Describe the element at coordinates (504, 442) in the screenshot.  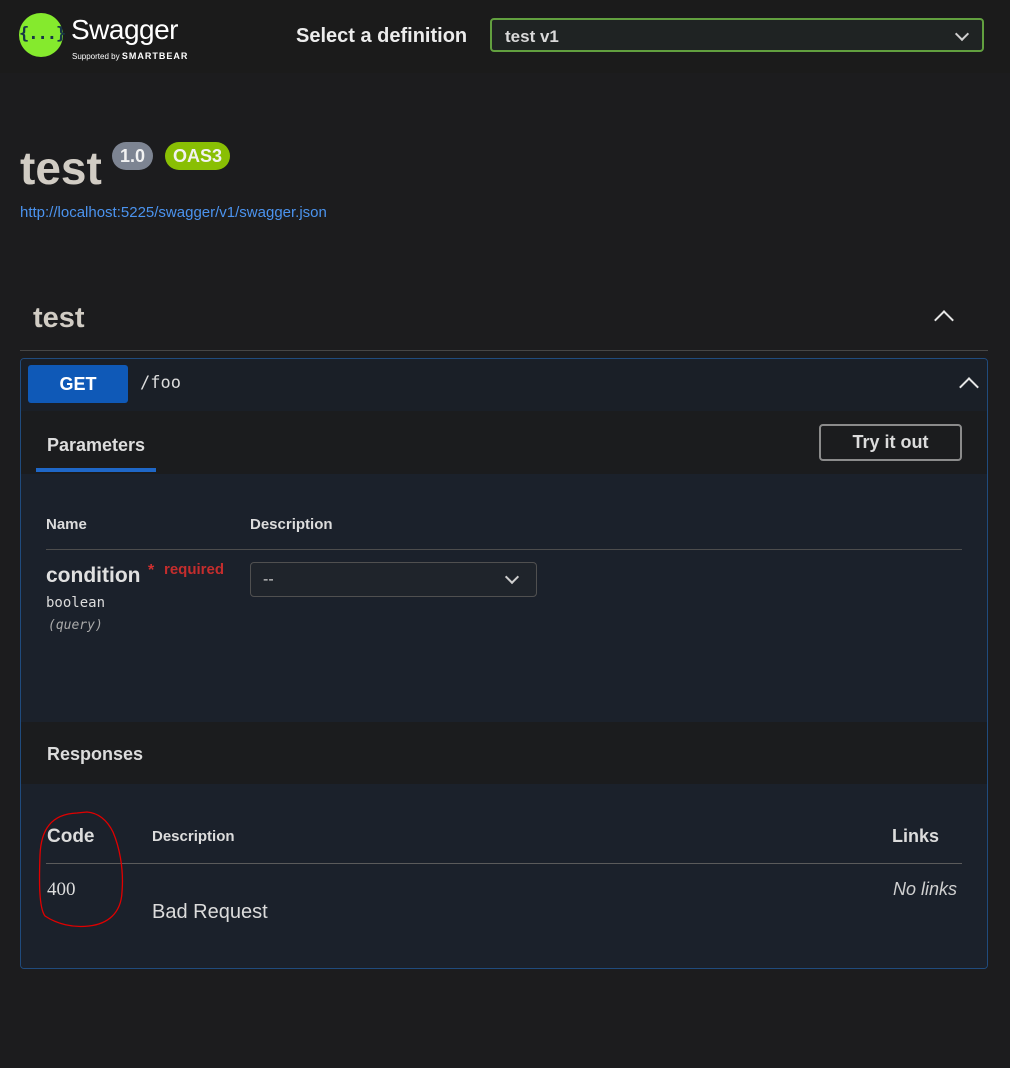
I see `parameters-header: Parameters Try it out` at that location.